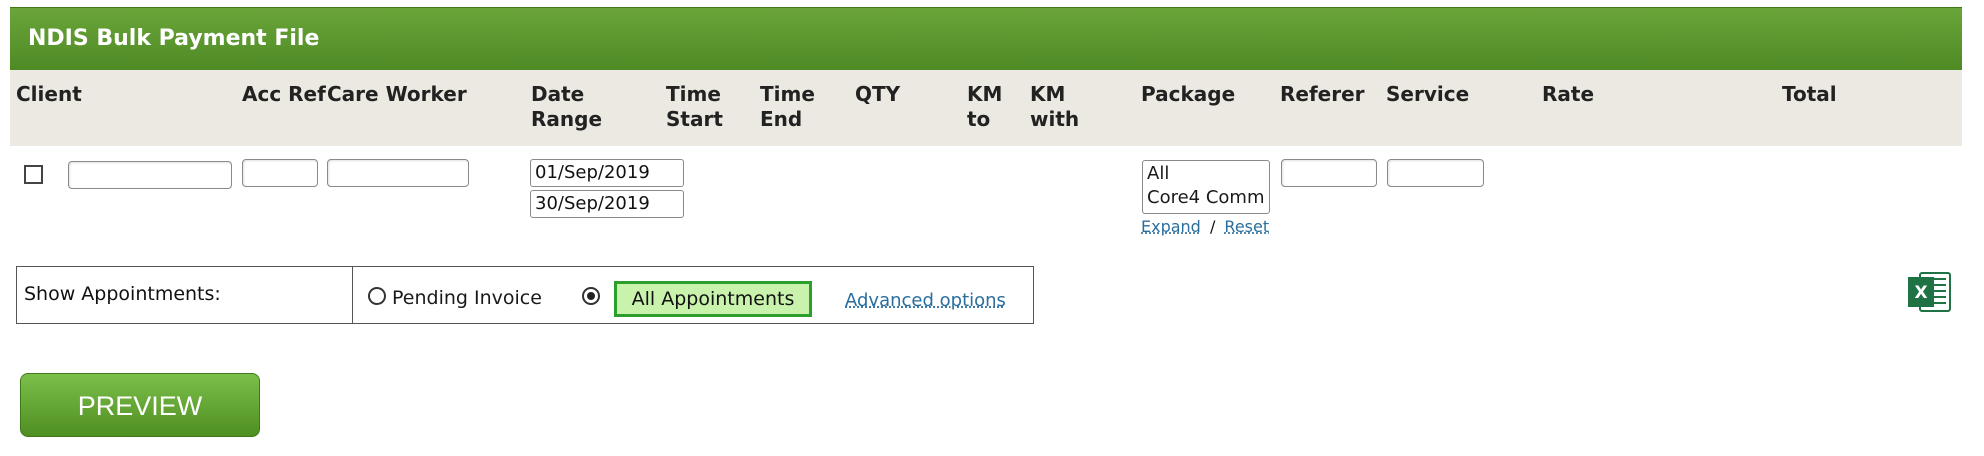  What do you see at coordinates (140, 405) in the screenshot?
I see `preview-button: PREVIEW` at bounding box center [140, 405].